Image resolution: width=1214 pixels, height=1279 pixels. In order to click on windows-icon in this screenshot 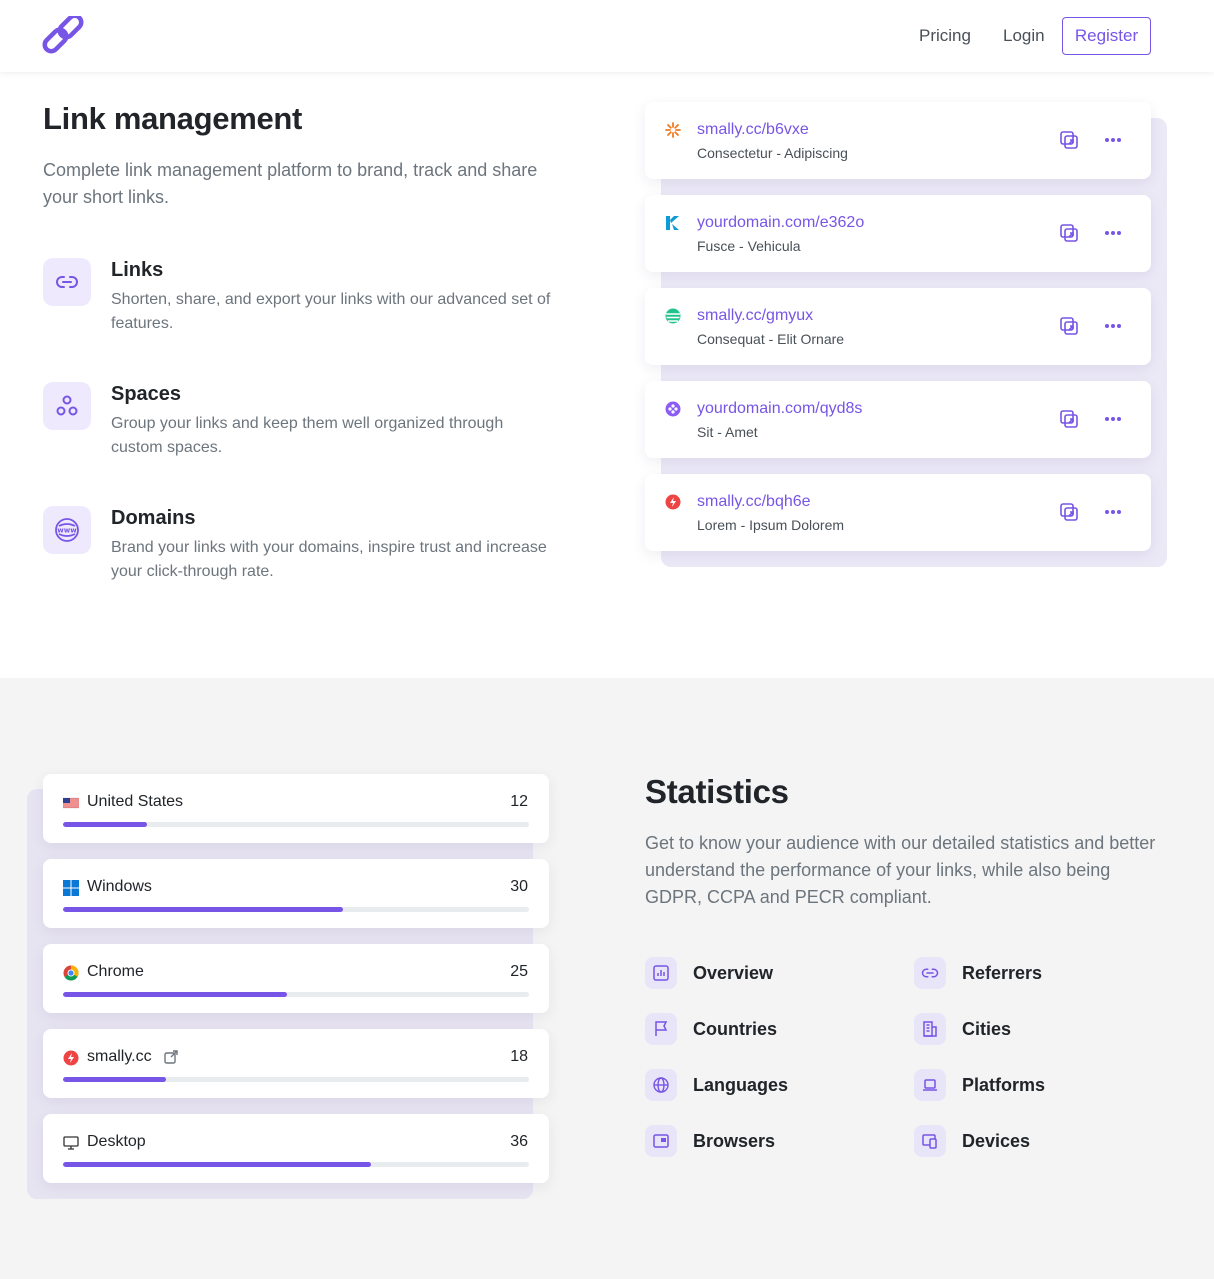, I will do `click(71, 888)`.